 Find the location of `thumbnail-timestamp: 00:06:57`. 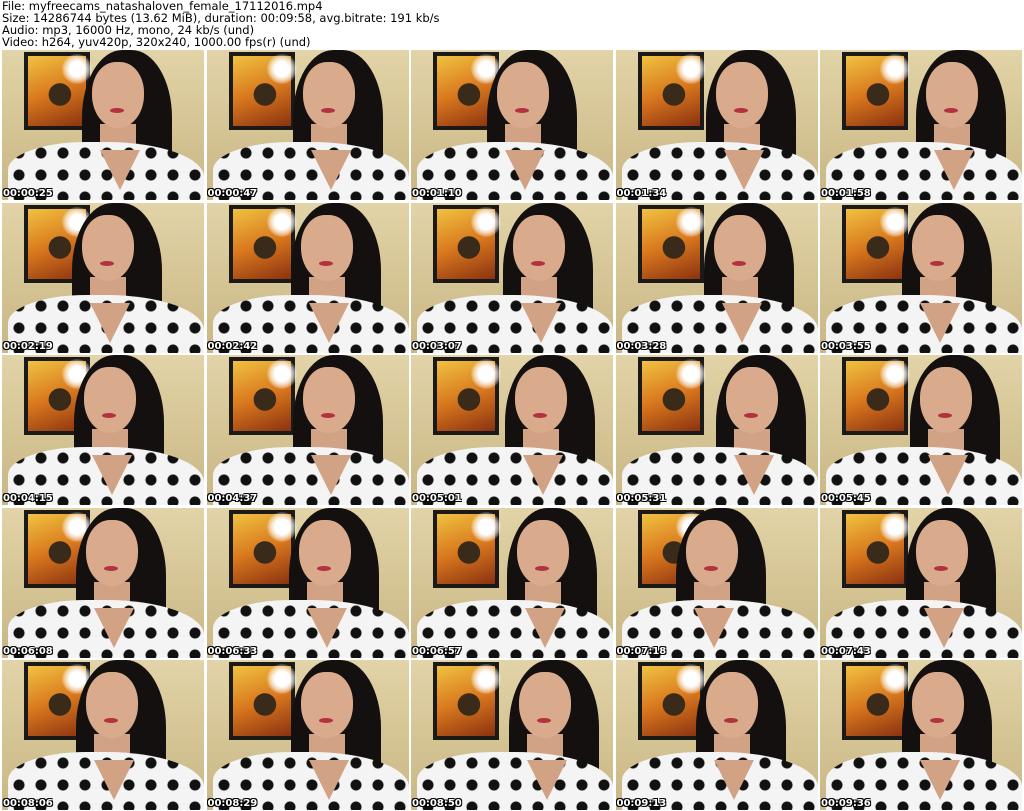

thumbnail-timestamp: 00:06:57 is located at coordinates (437, 651).